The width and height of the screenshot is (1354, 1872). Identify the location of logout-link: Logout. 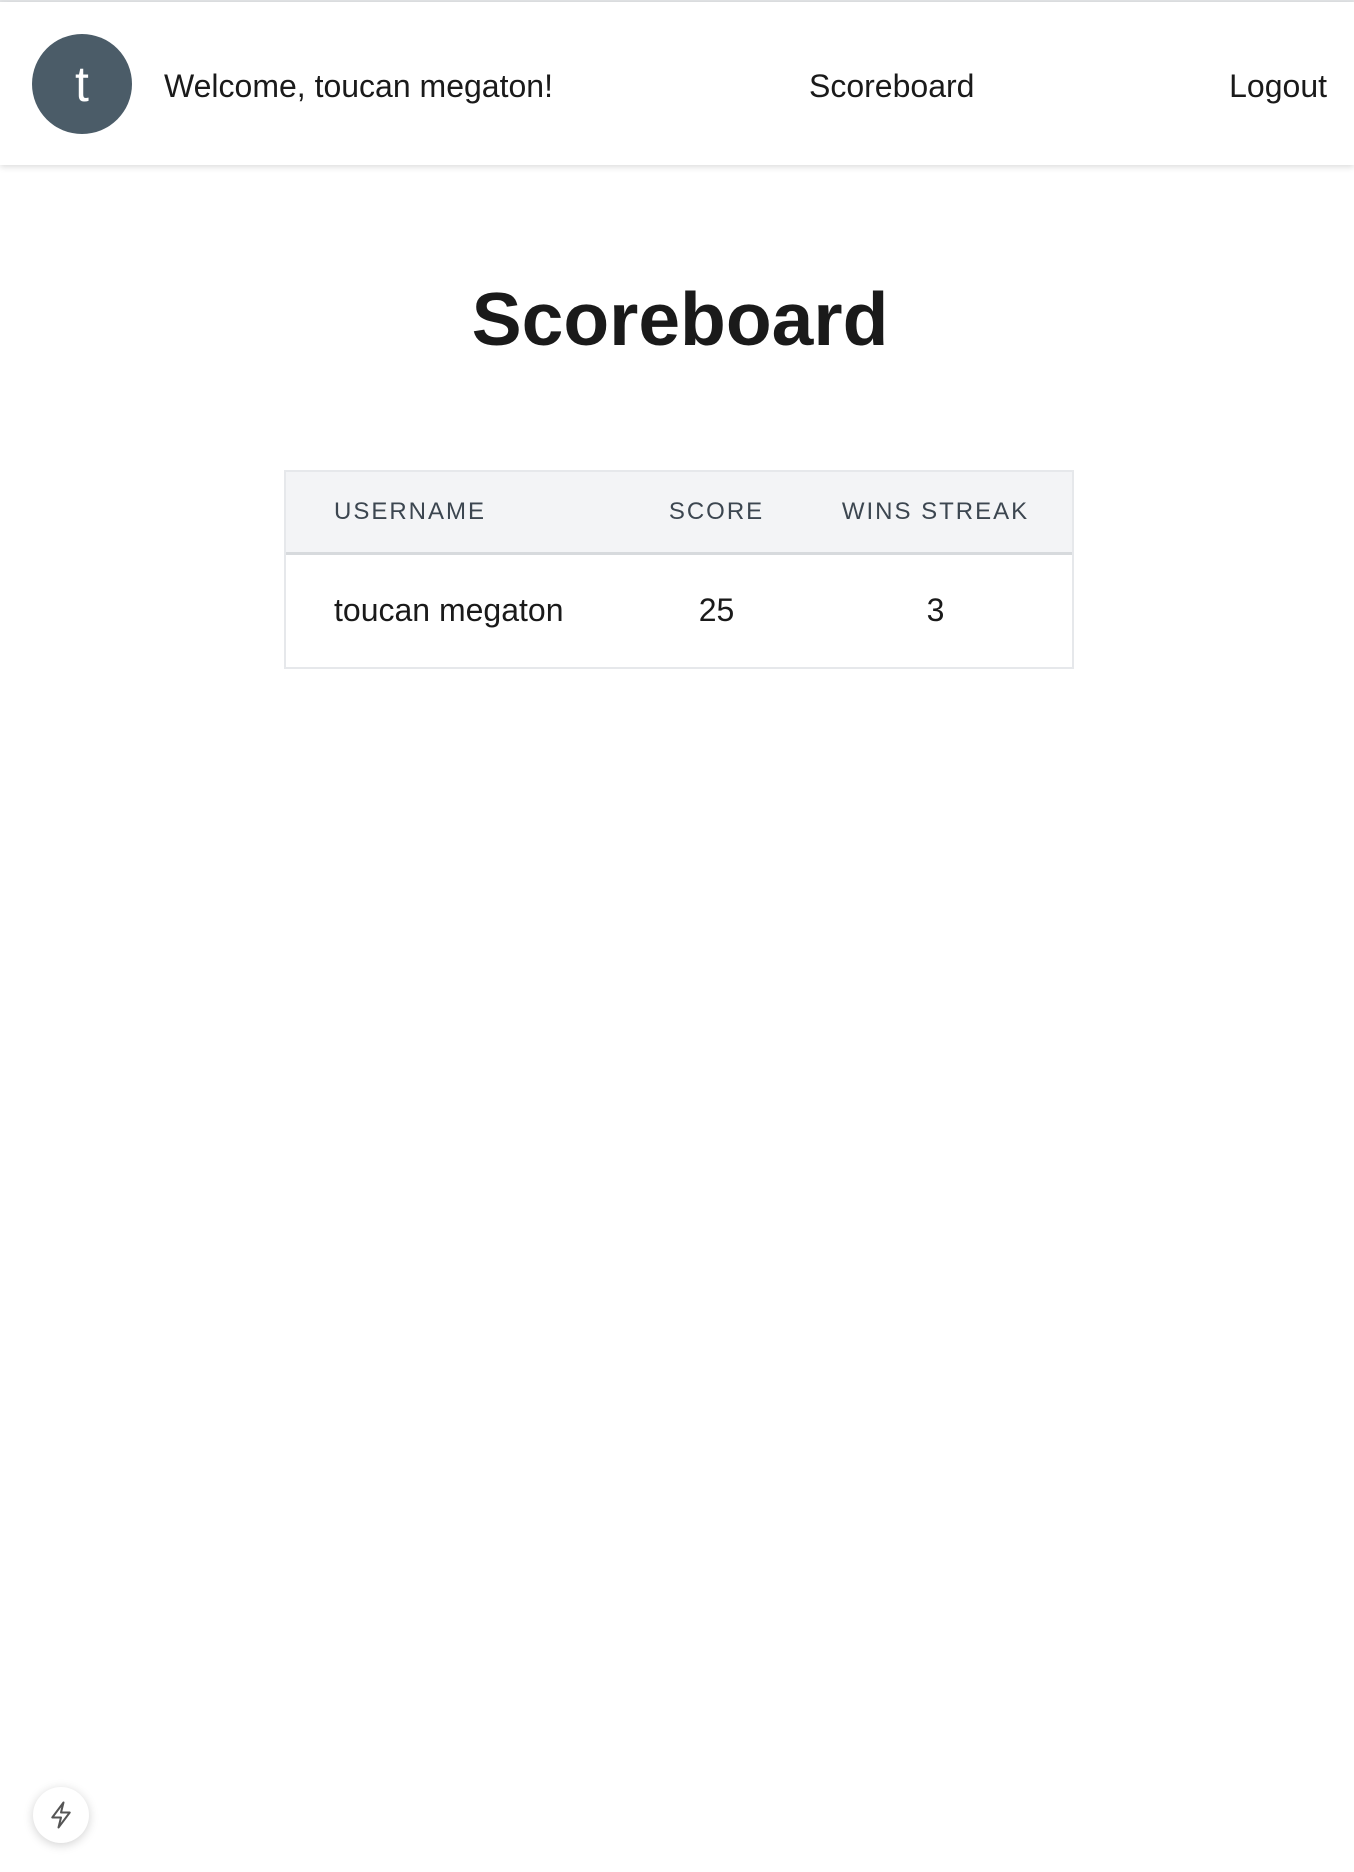
(1278, 86).